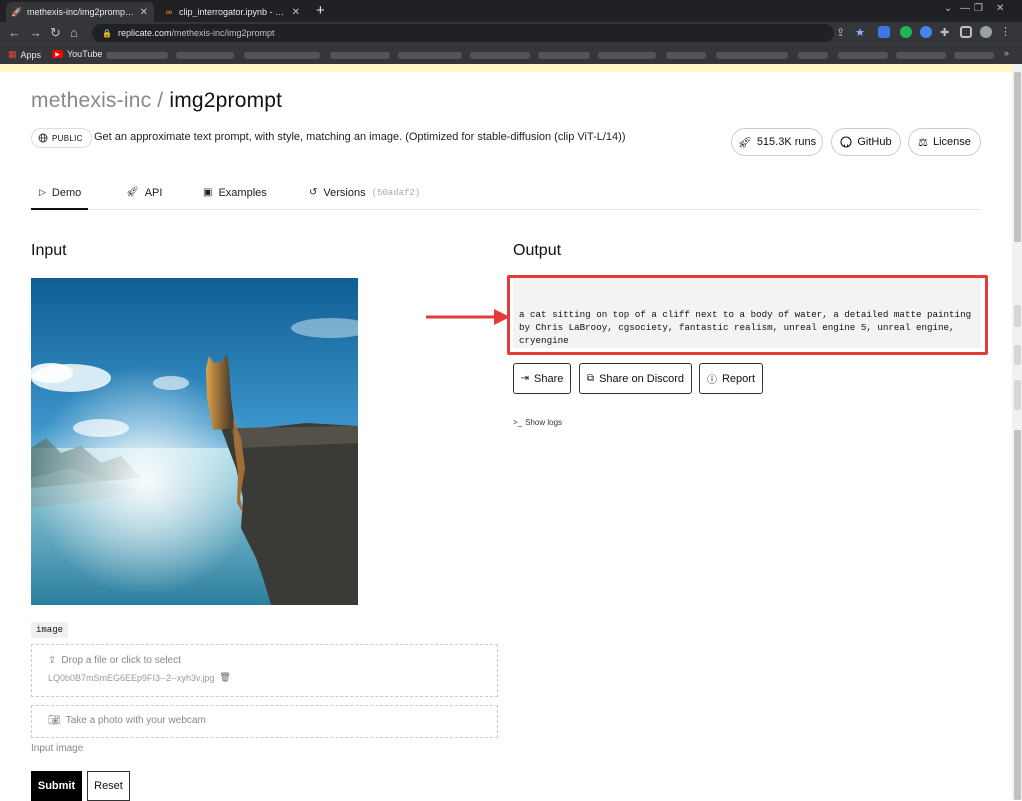 This screenshot has height=801, width=1022. What do you see at coordinates (232, 12) in the screenshot?
I see `browser-tab-inactive: ∞ clip_interrogator.ipynb - Colabor ✕` at bounding box center [232, 12].